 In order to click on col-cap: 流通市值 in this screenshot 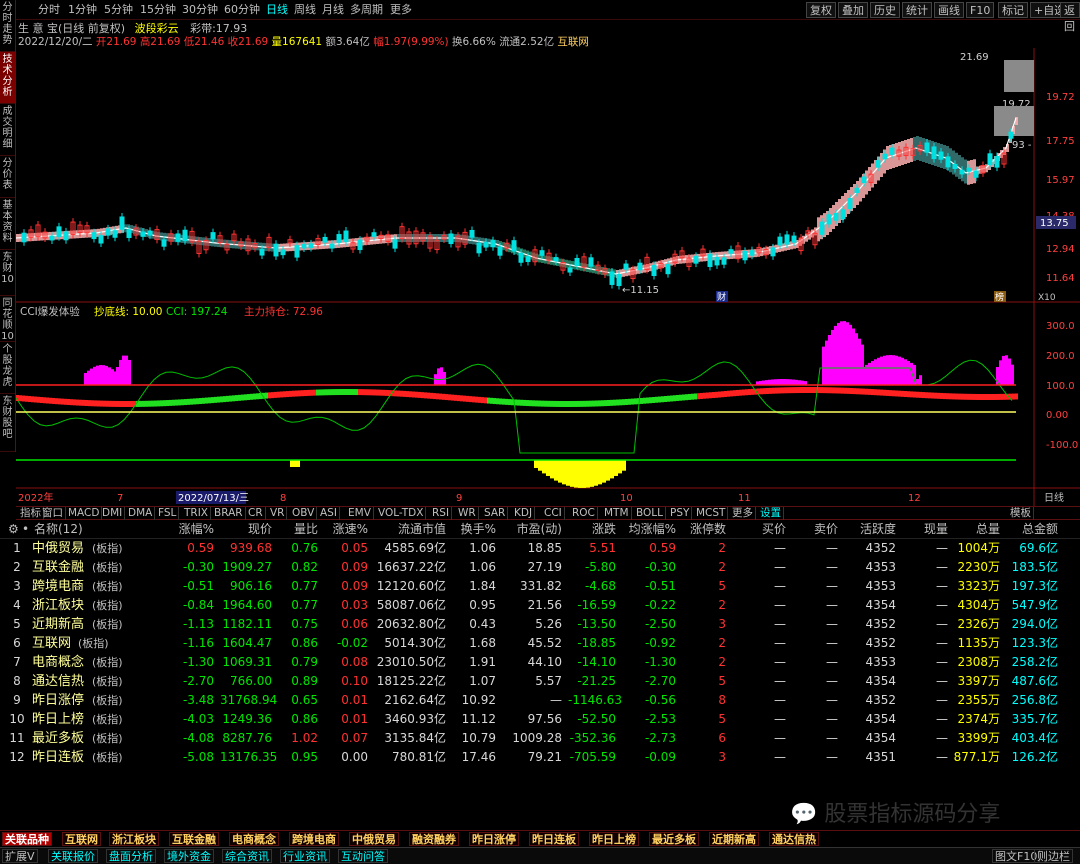, I will do `click(410, 529)`.